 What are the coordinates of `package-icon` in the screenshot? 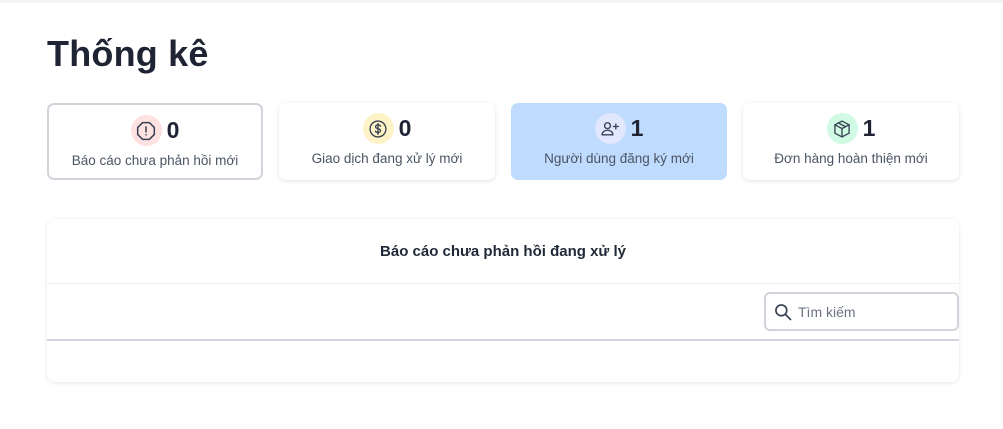 It's located at (842, 128).